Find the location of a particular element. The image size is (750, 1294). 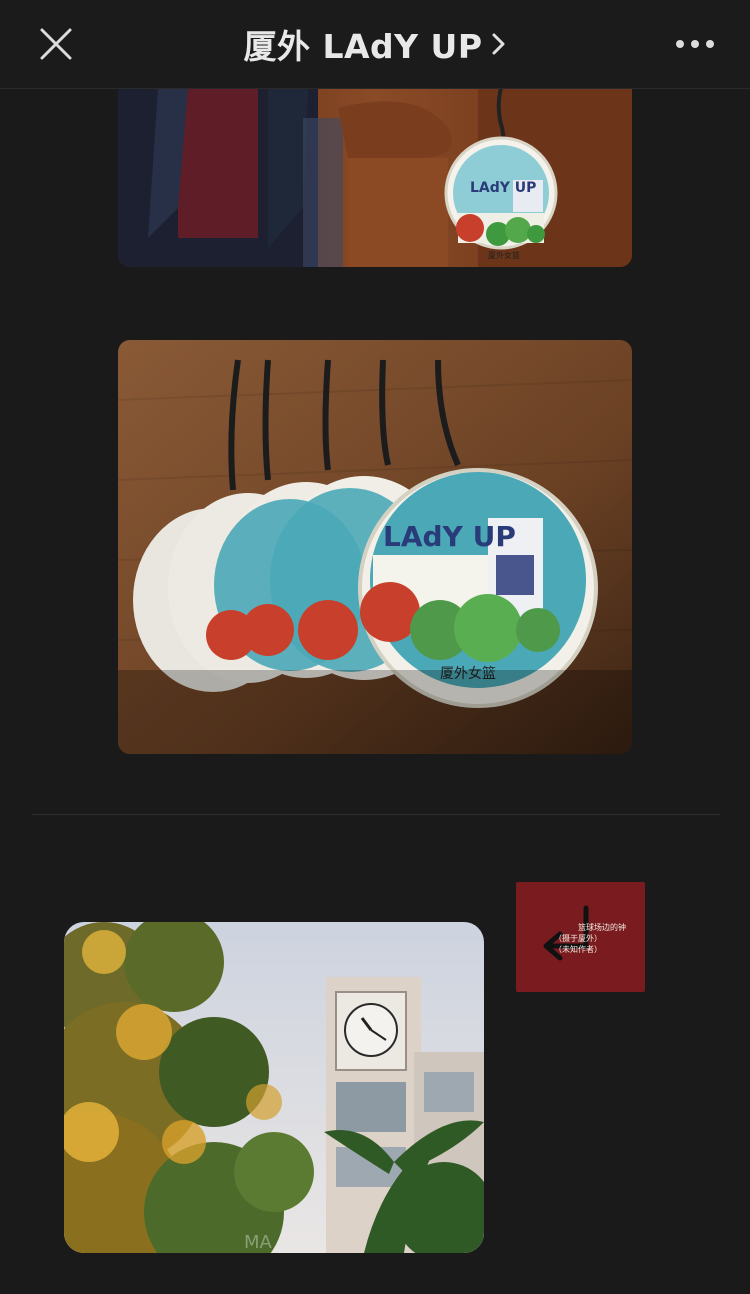

thumbnail-caption: 篮球场边的钟 （摄于厦外） （未知作者） is located at coordinates (590, 938).